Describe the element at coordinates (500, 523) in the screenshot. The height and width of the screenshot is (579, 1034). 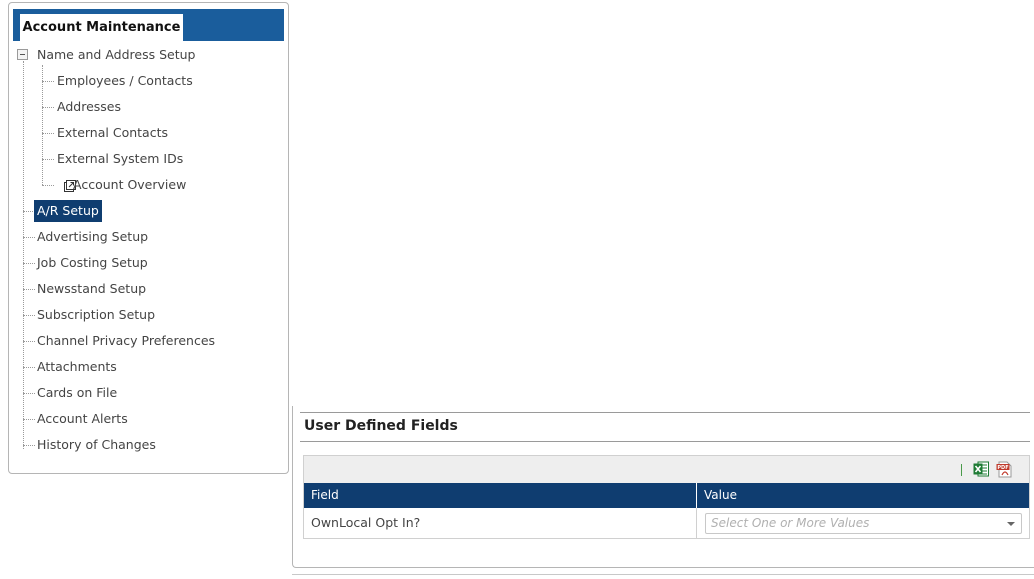
I see `field-name-cell: OwnLocal Opt In?` at that location.